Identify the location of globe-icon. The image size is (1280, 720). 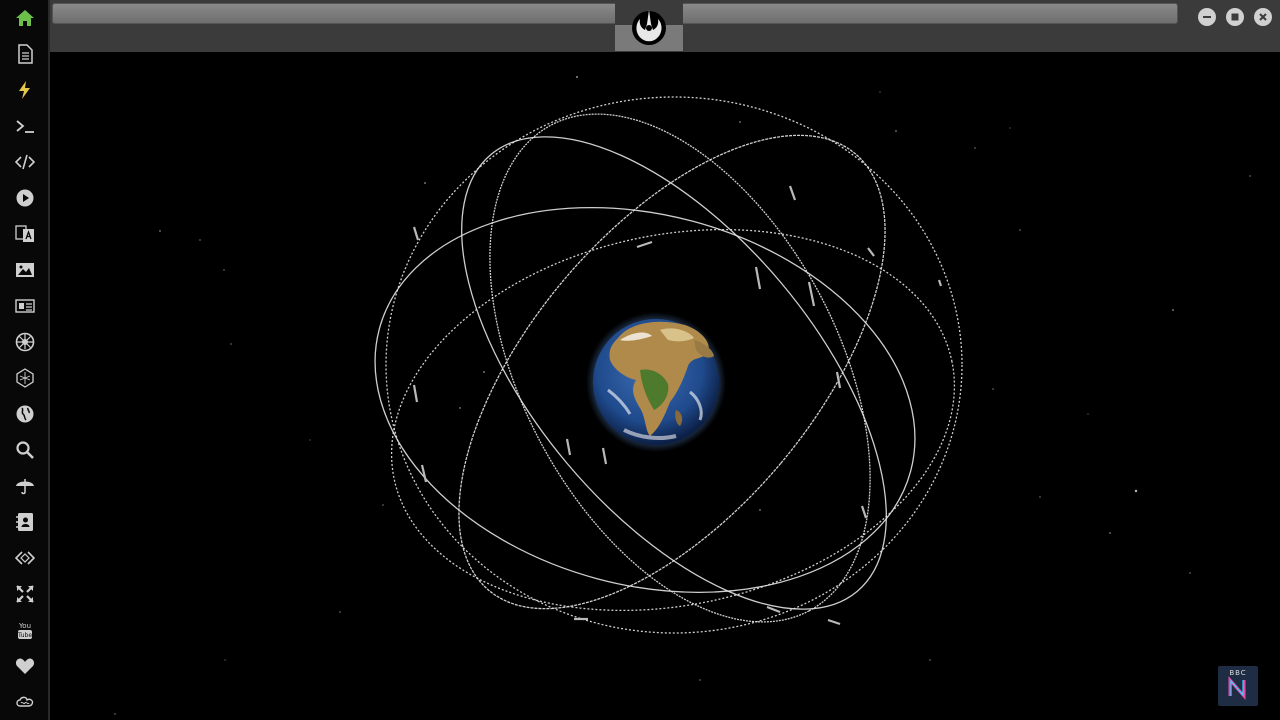
(25, 414).